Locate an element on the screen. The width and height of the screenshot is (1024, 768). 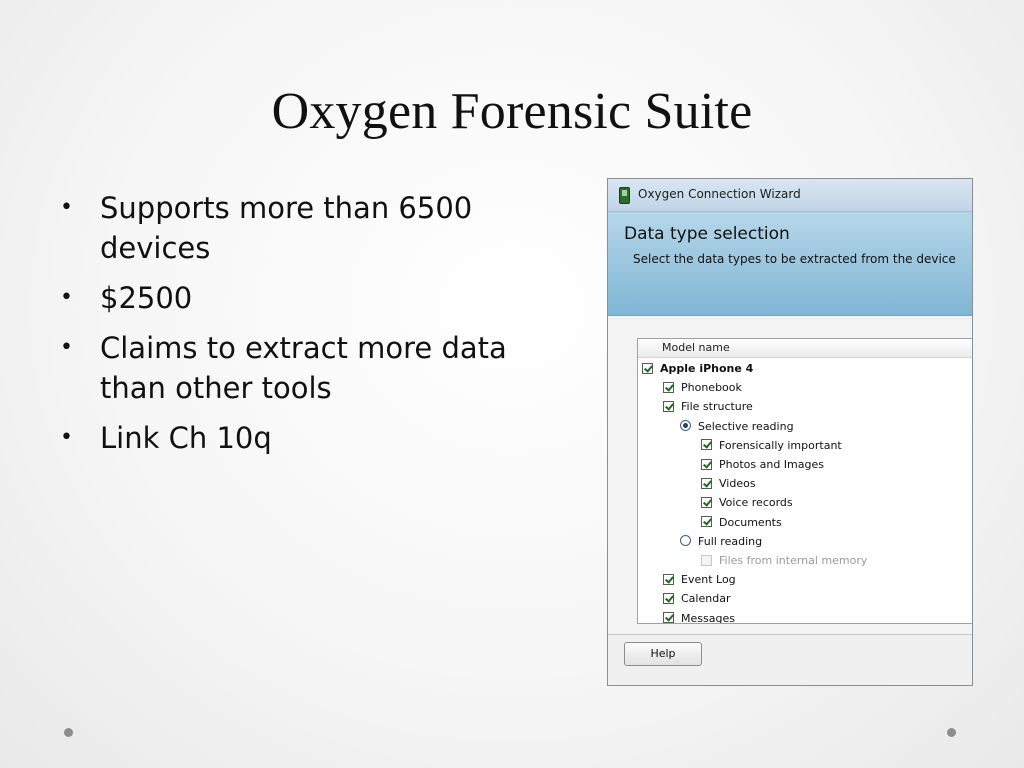
bullet-item: • Supports more than 6500 devices is located at coordinates (293, 228).